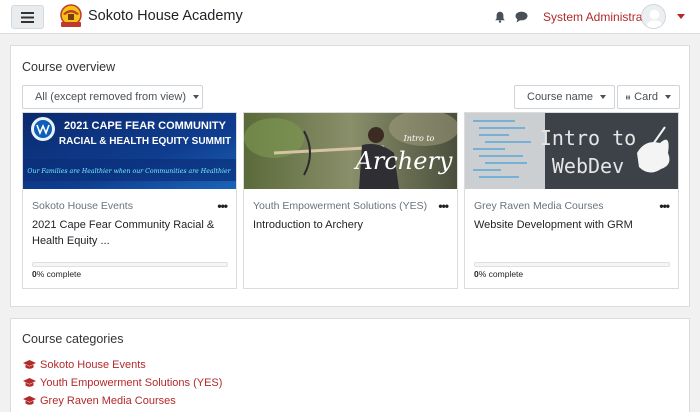 The width and height of the screenshot is (700, 412). I want to click on course-name-link: Website Development with GRM, so click(571, 225).